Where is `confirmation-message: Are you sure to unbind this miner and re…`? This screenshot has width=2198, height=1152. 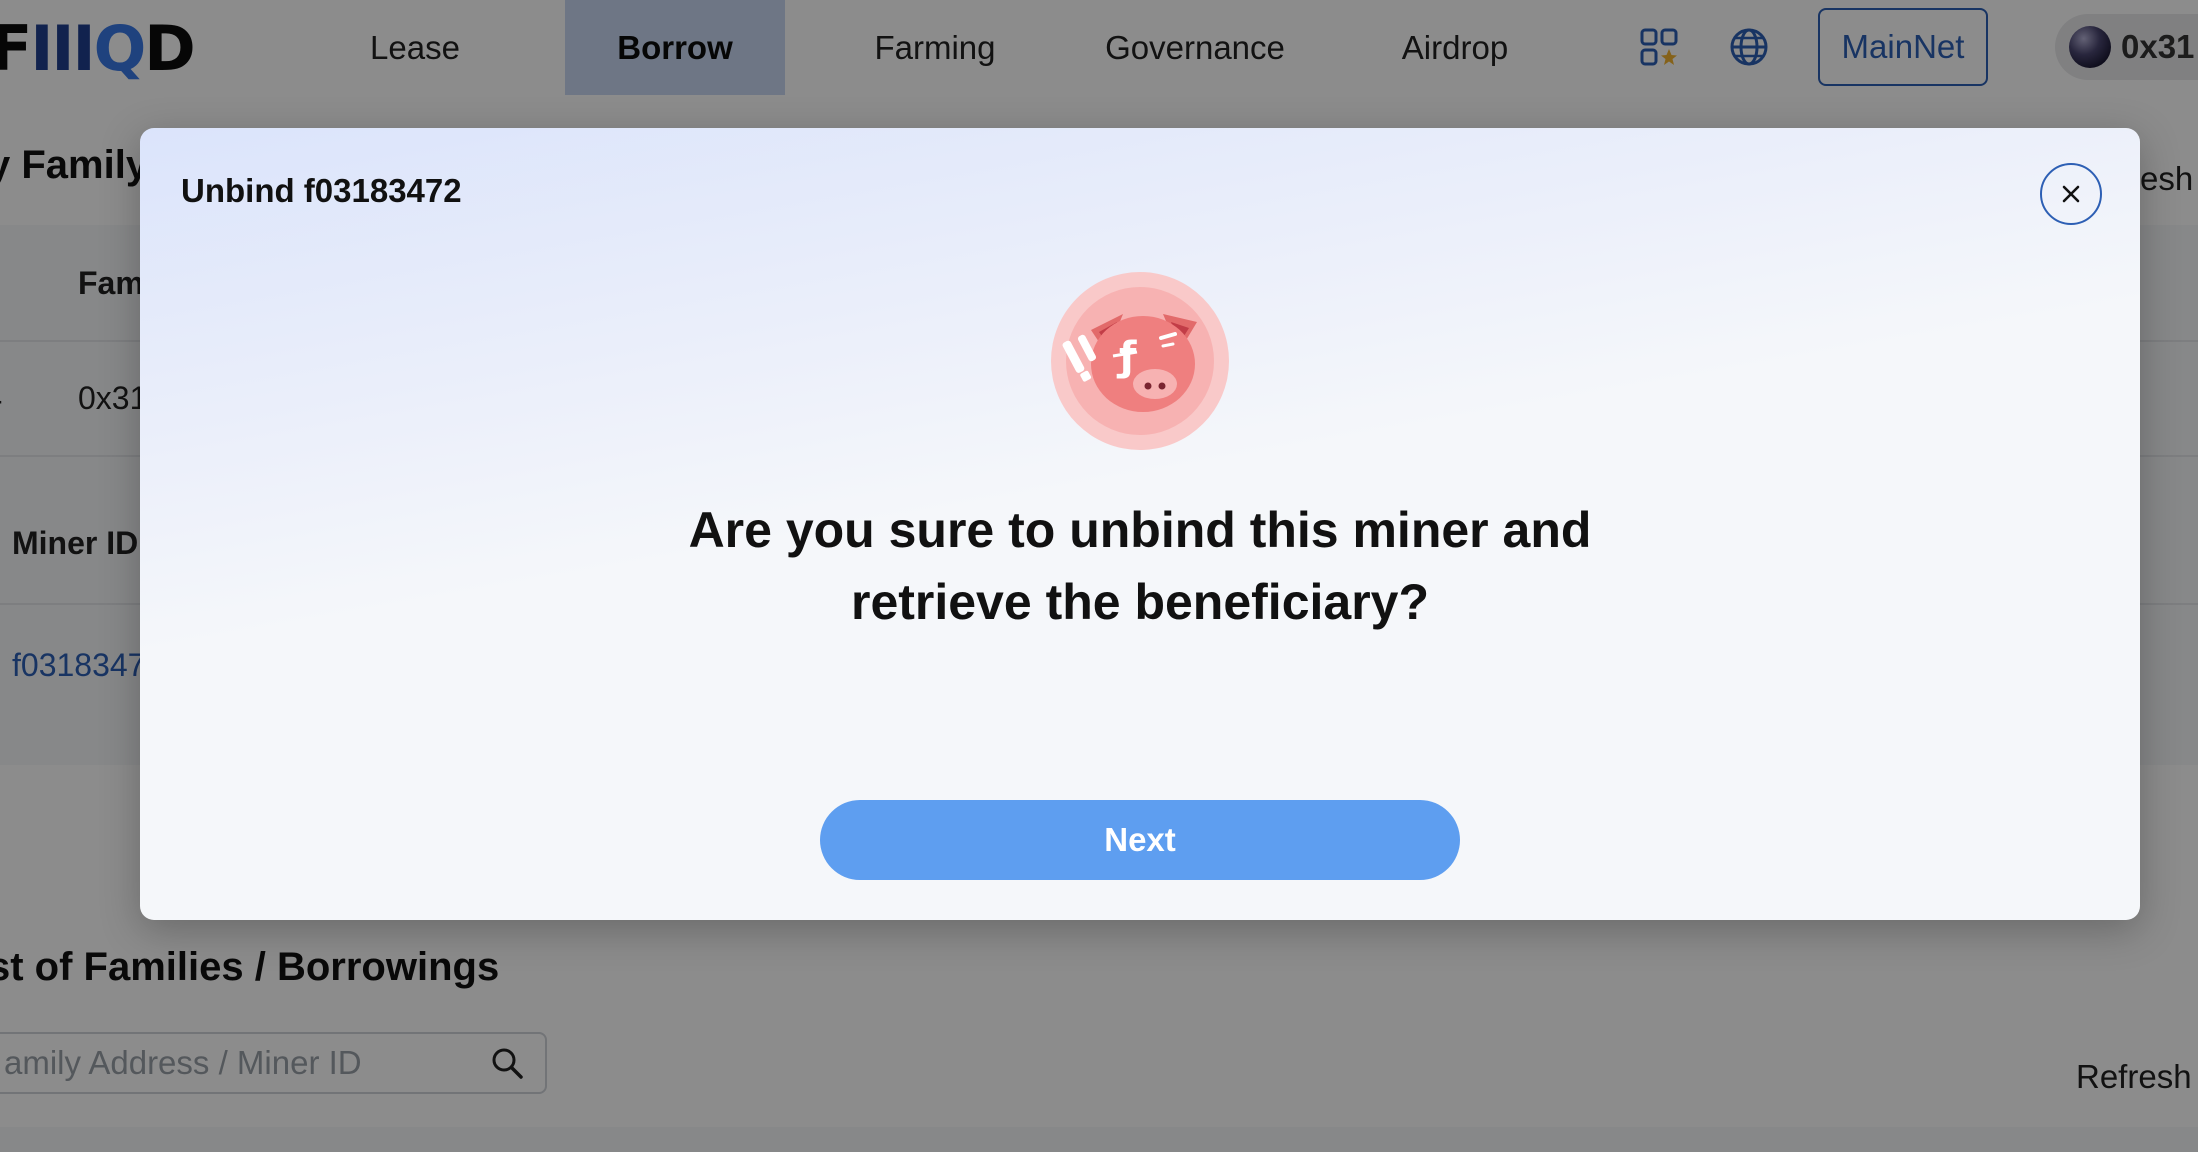
confirmation-message: Are you sure to unbind this miner and re… is located at coordinates (1140, 566).